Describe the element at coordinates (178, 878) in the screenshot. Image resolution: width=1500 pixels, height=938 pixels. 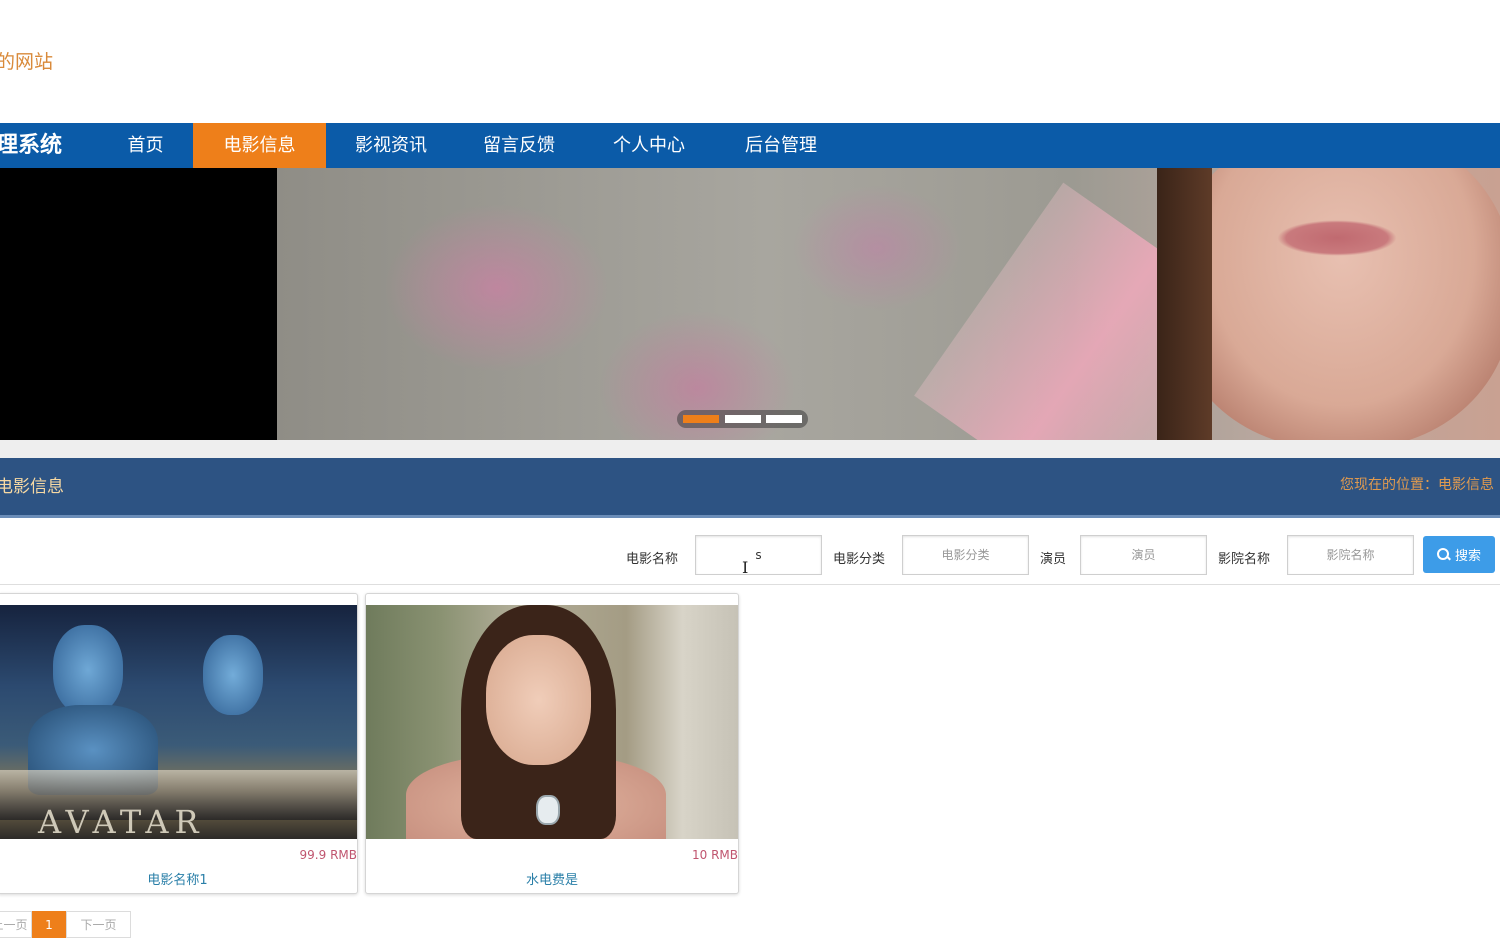
I see `movie-name-link: 电影名称1` at that location.